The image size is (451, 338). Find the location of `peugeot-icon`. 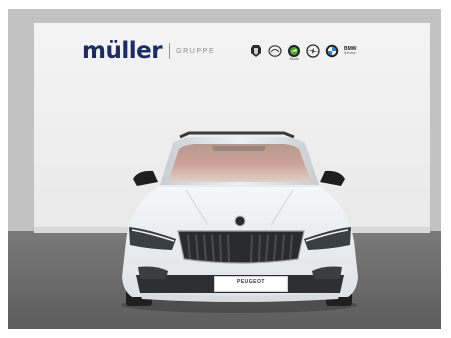

peugeot-icon is located at coordinates (256, 51).